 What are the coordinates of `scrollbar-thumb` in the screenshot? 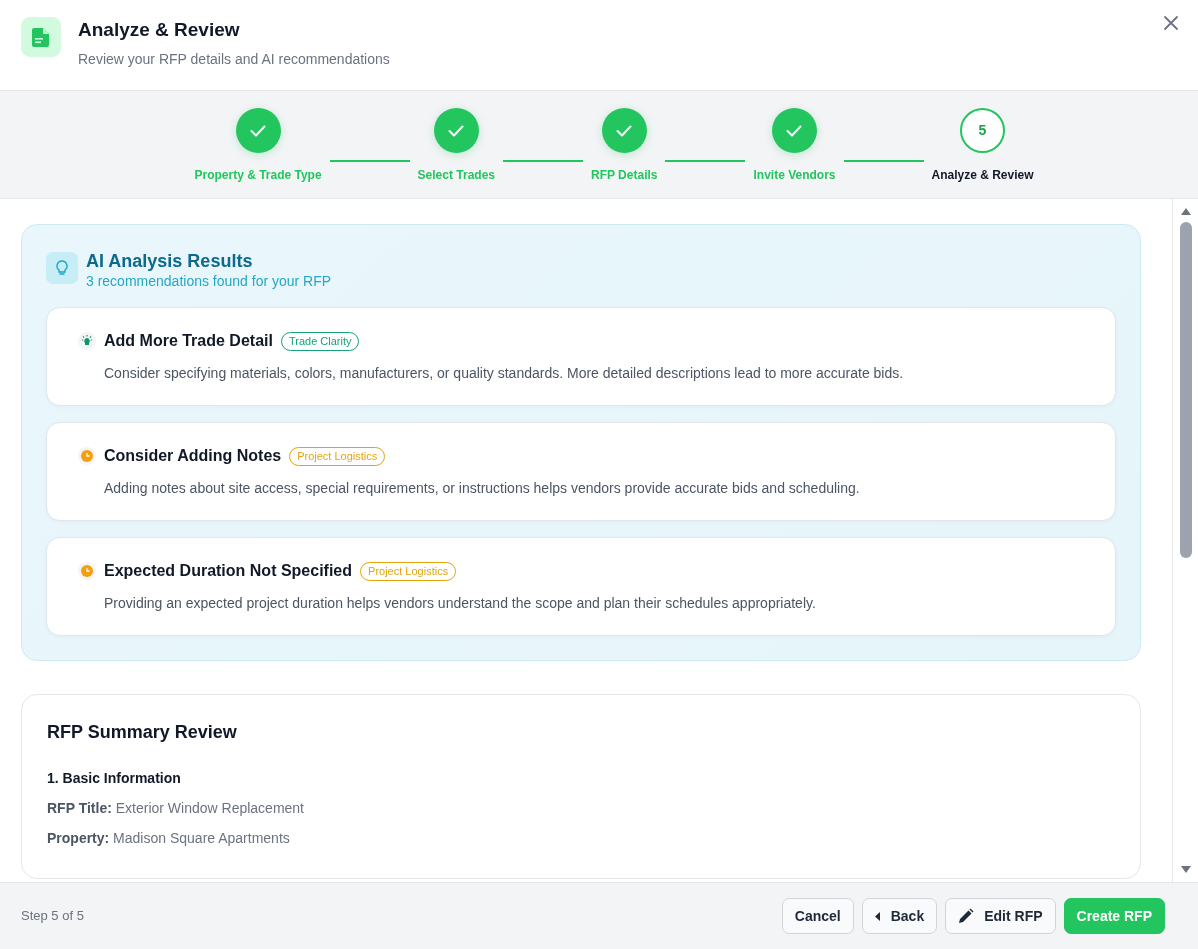 It's located at (1185, 390).